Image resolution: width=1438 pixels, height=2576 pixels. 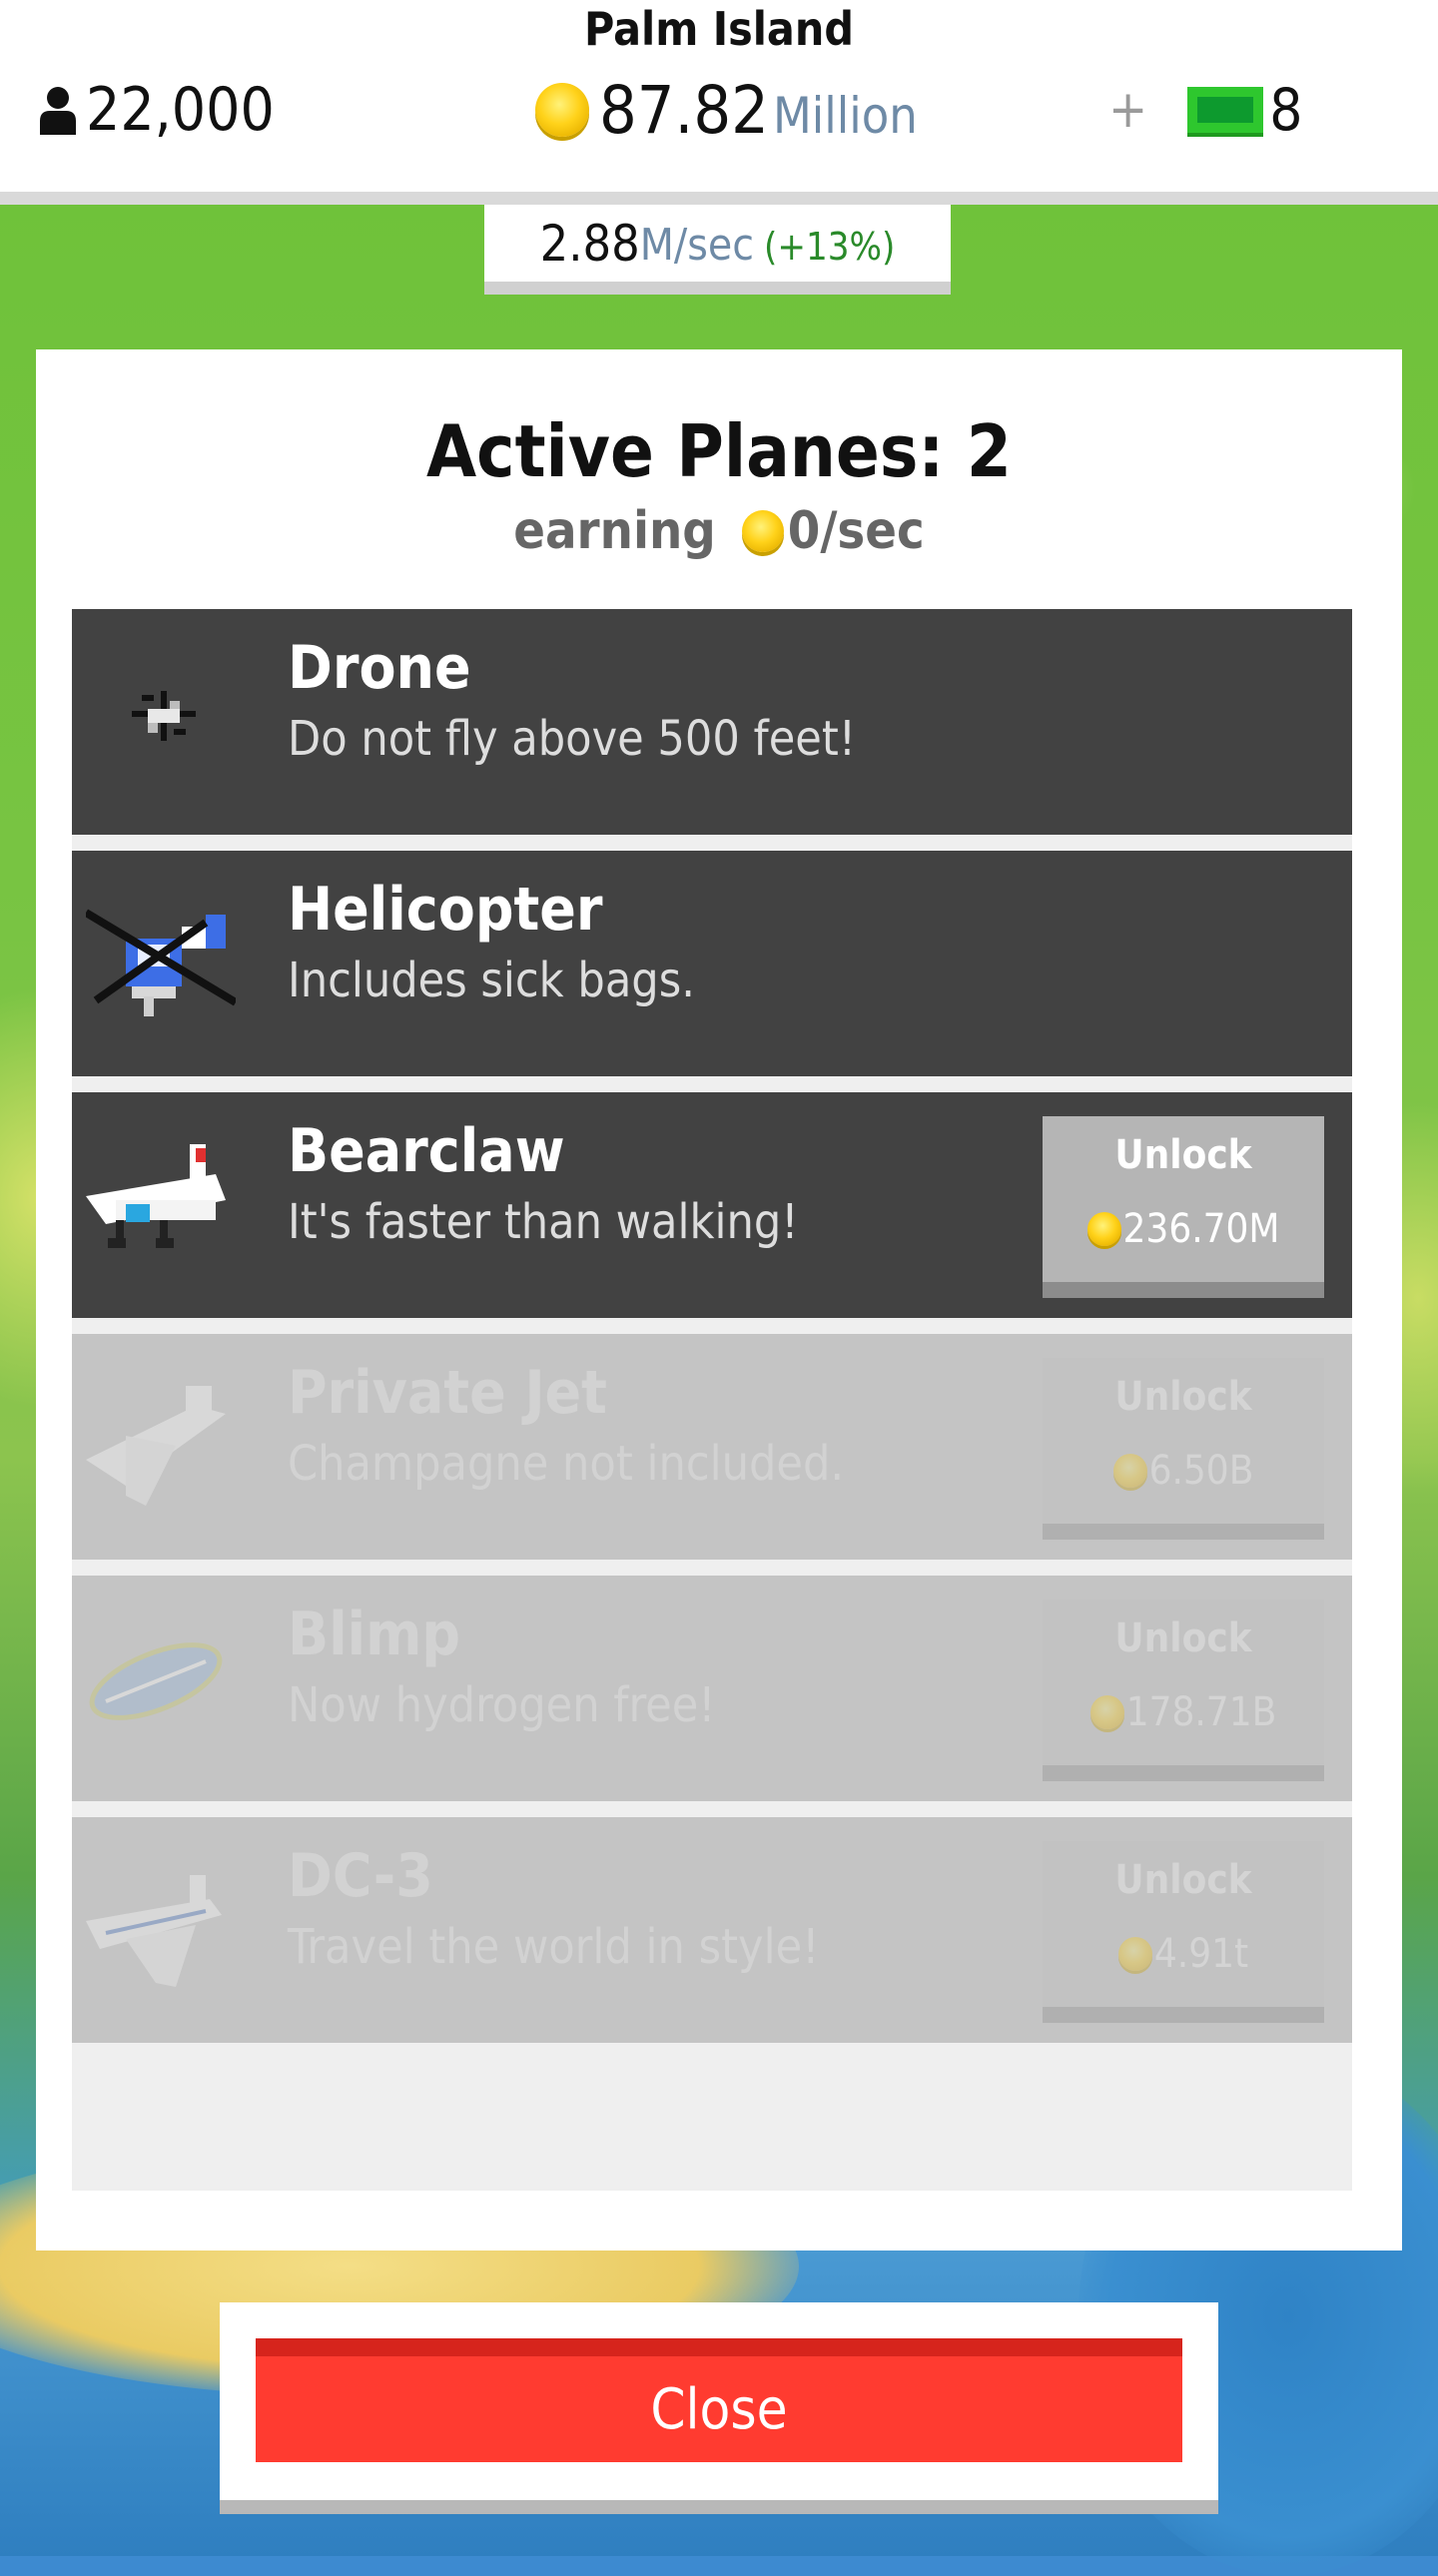 What do you see at coordinates (719, 531) in the screenshot?
I see `earning-line: earning 0/sec` at bounding box center [719, 531].